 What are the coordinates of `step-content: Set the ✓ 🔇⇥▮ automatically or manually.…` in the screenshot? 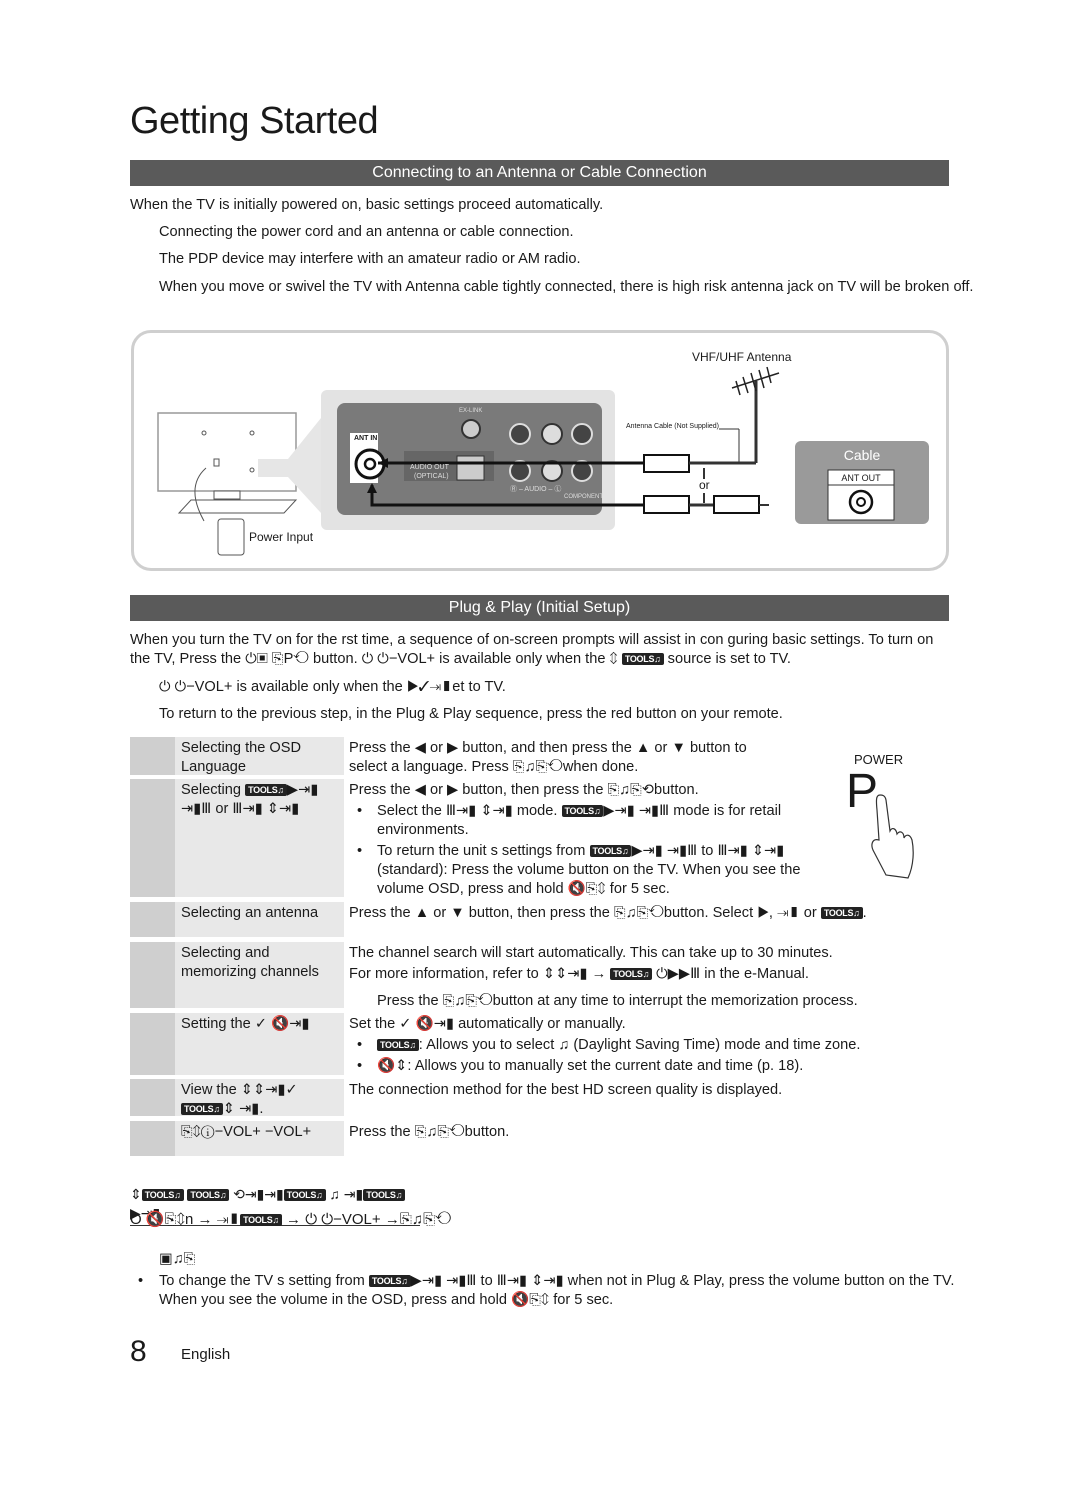 It's located at (649, 1045).